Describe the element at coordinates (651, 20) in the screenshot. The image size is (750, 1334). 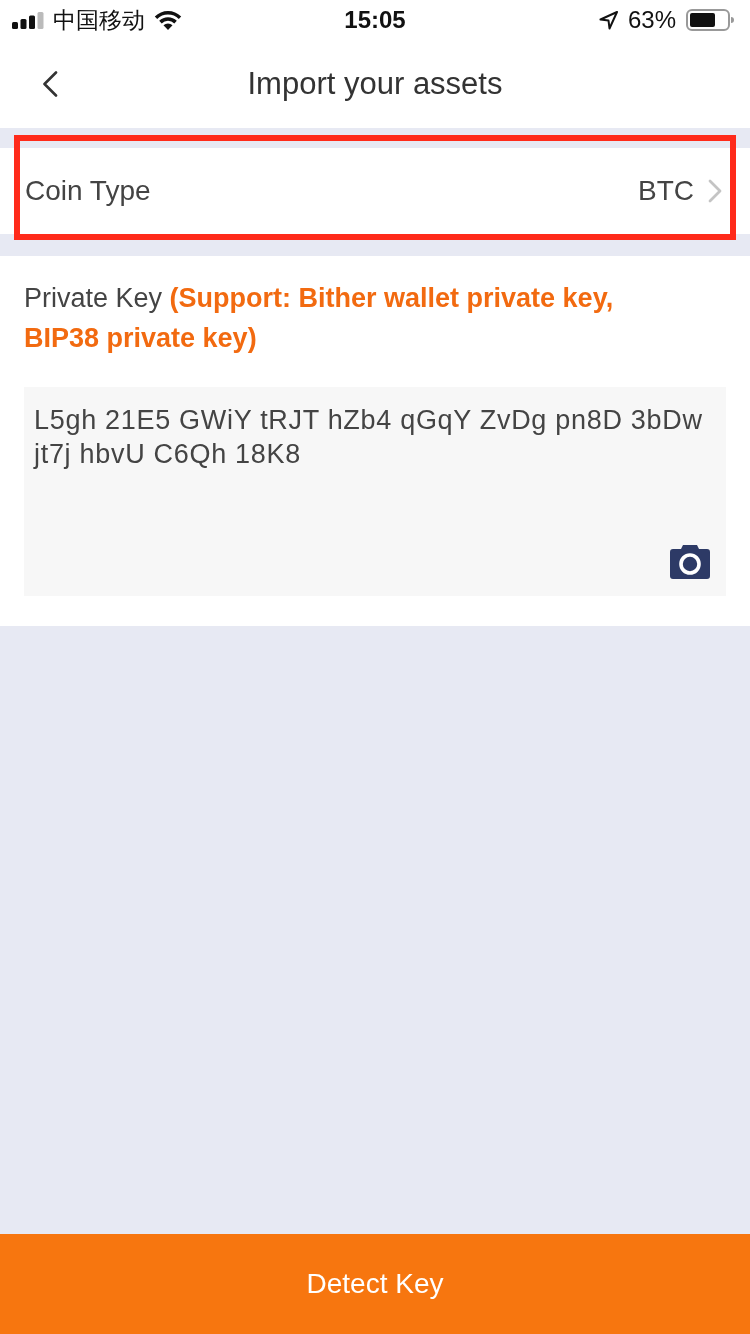
I see `battery-percent: 63%` at that location.